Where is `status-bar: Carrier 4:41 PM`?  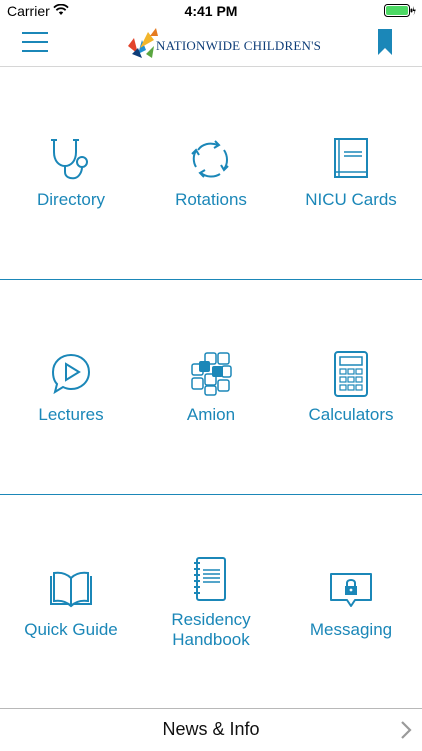 status-bar: Carrier 4:41 PM is located at coordinates (211, 11).